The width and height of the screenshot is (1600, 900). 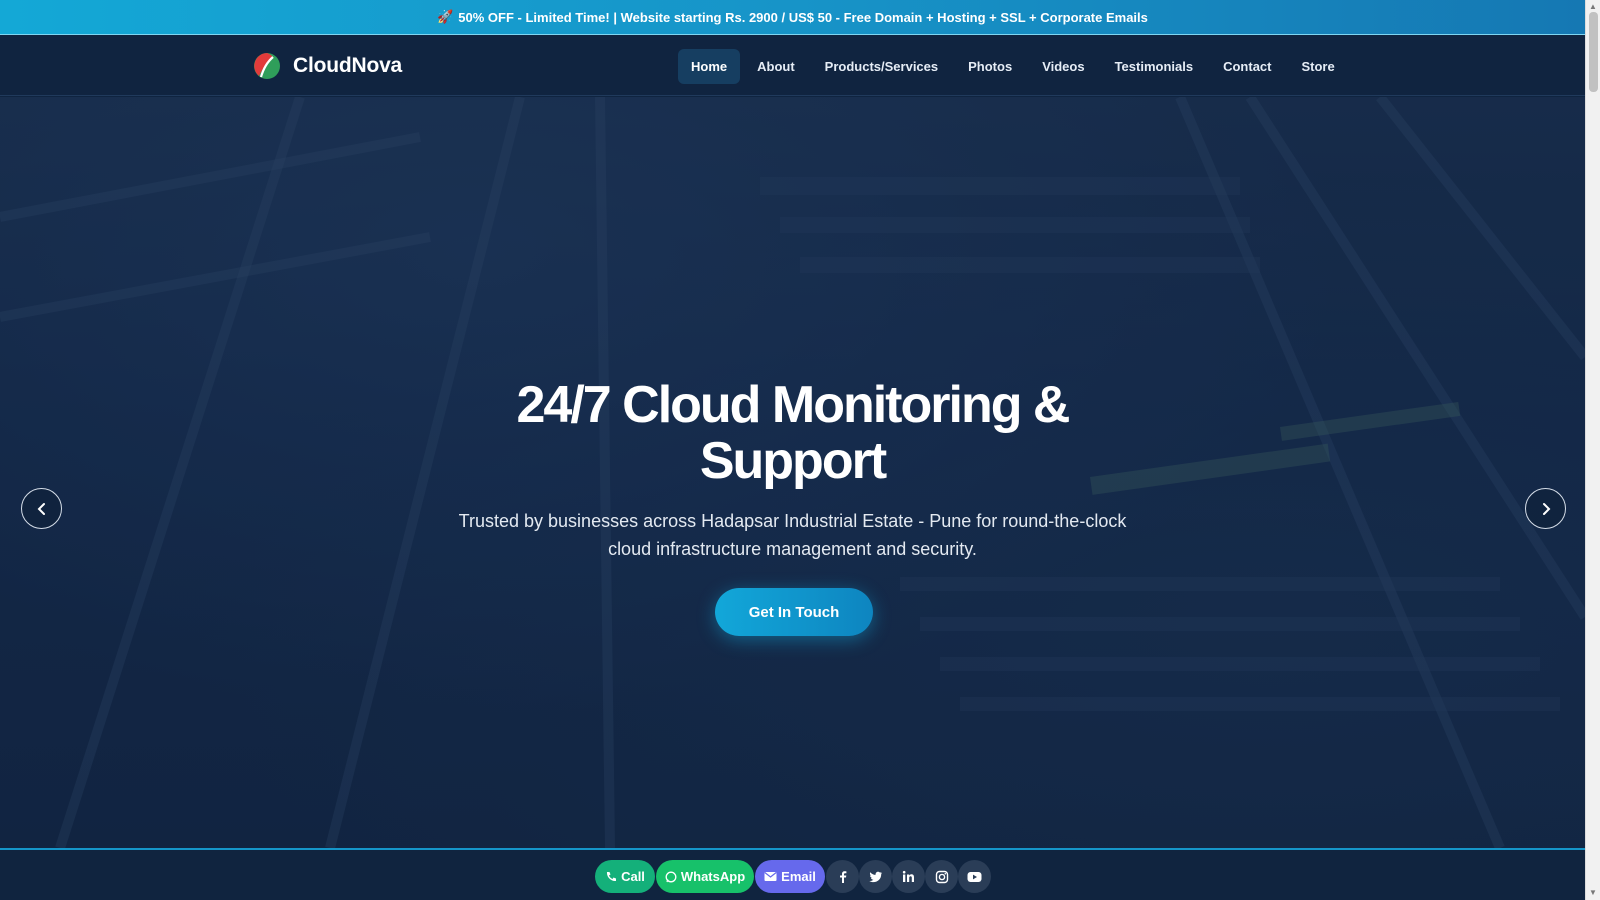 I want to click on nav-products-services: Products/Services, so click(x=881, y=66).